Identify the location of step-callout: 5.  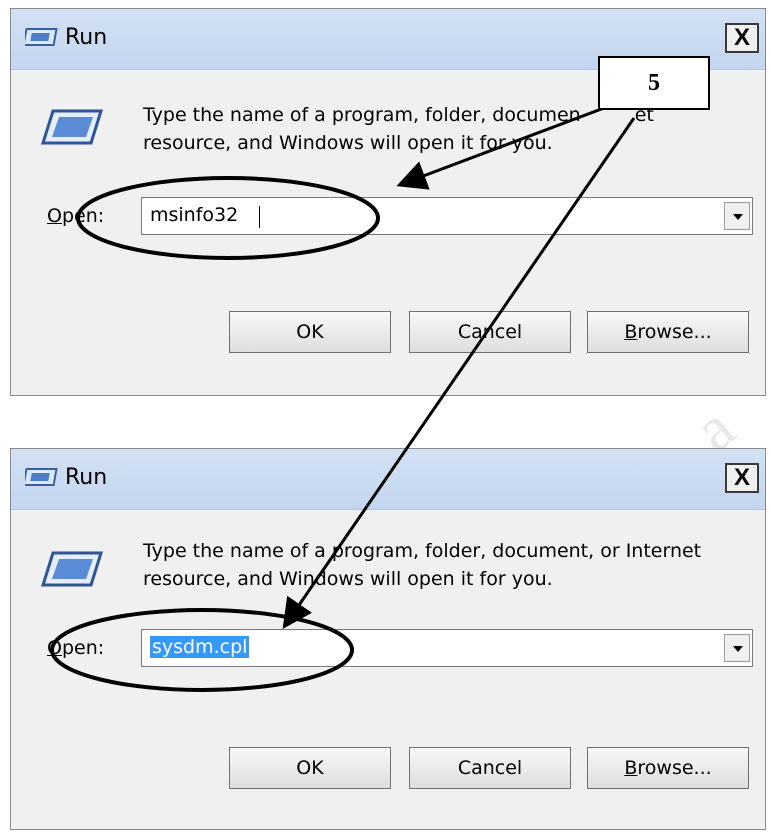
(654, 83).